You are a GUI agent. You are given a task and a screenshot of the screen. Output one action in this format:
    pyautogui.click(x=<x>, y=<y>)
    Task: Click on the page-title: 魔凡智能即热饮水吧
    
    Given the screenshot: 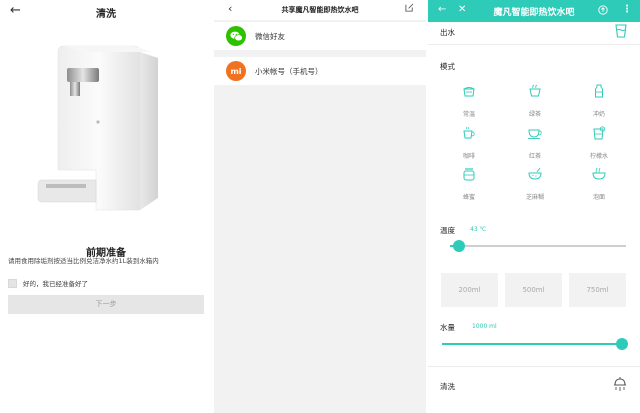 What is the action you would take?
    pyautogui.click(x=534, y=13)
    